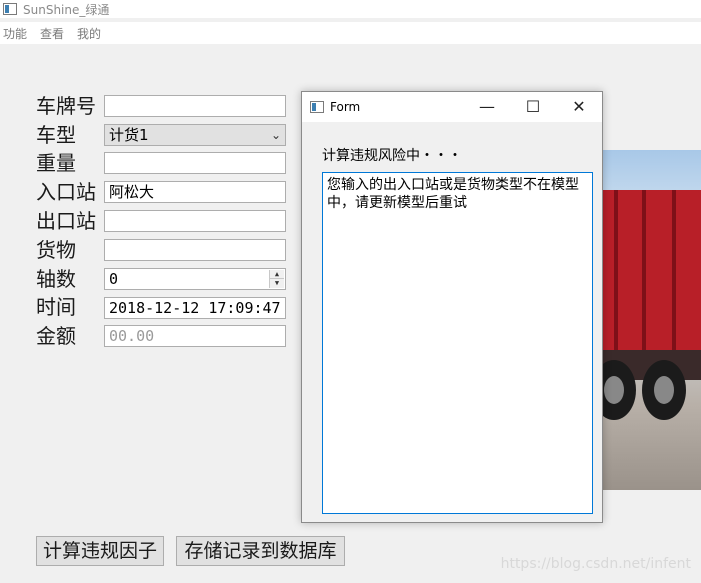  Describe the element at coordinates (533, 107) in the screenshot. I see `maximize-icon: ☐` at that location.